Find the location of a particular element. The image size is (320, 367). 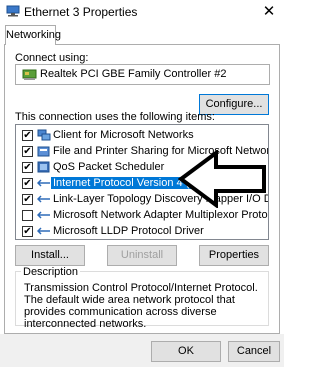

network-adapter-icon is located at coordinates (13, 11).